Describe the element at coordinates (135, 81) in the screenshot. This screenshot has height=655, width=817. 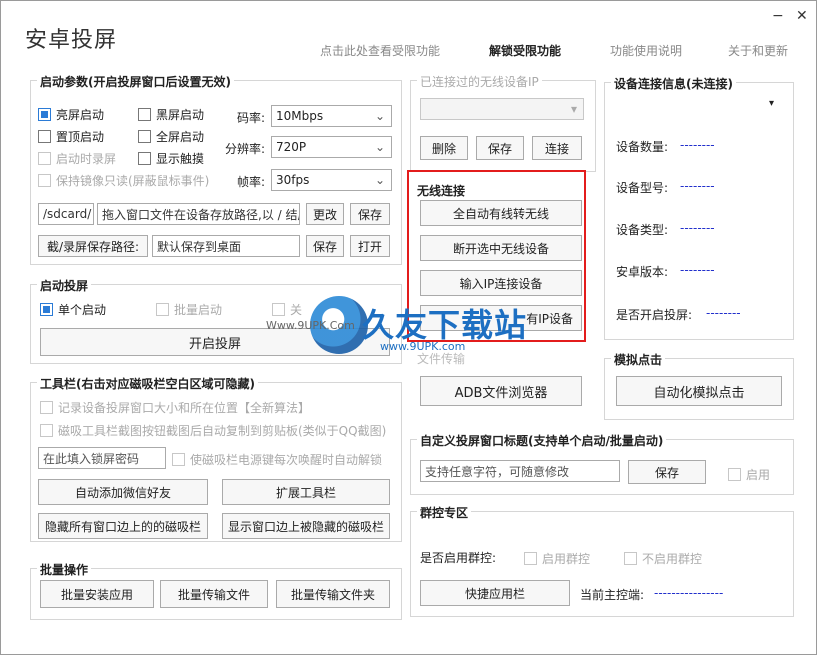
I see `launch-params-title: 启动参数(开启投屏窗口后设置无效)` at that location.